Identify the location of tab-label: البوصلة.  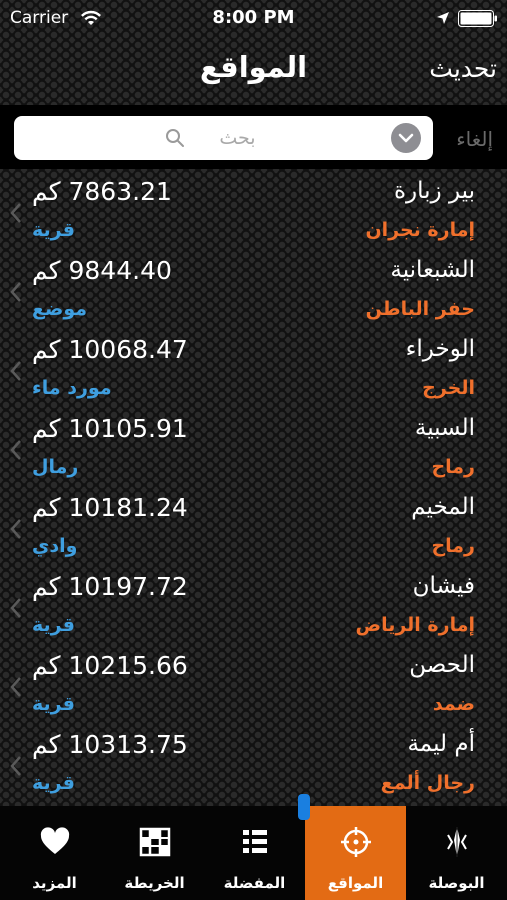
(456, 883).